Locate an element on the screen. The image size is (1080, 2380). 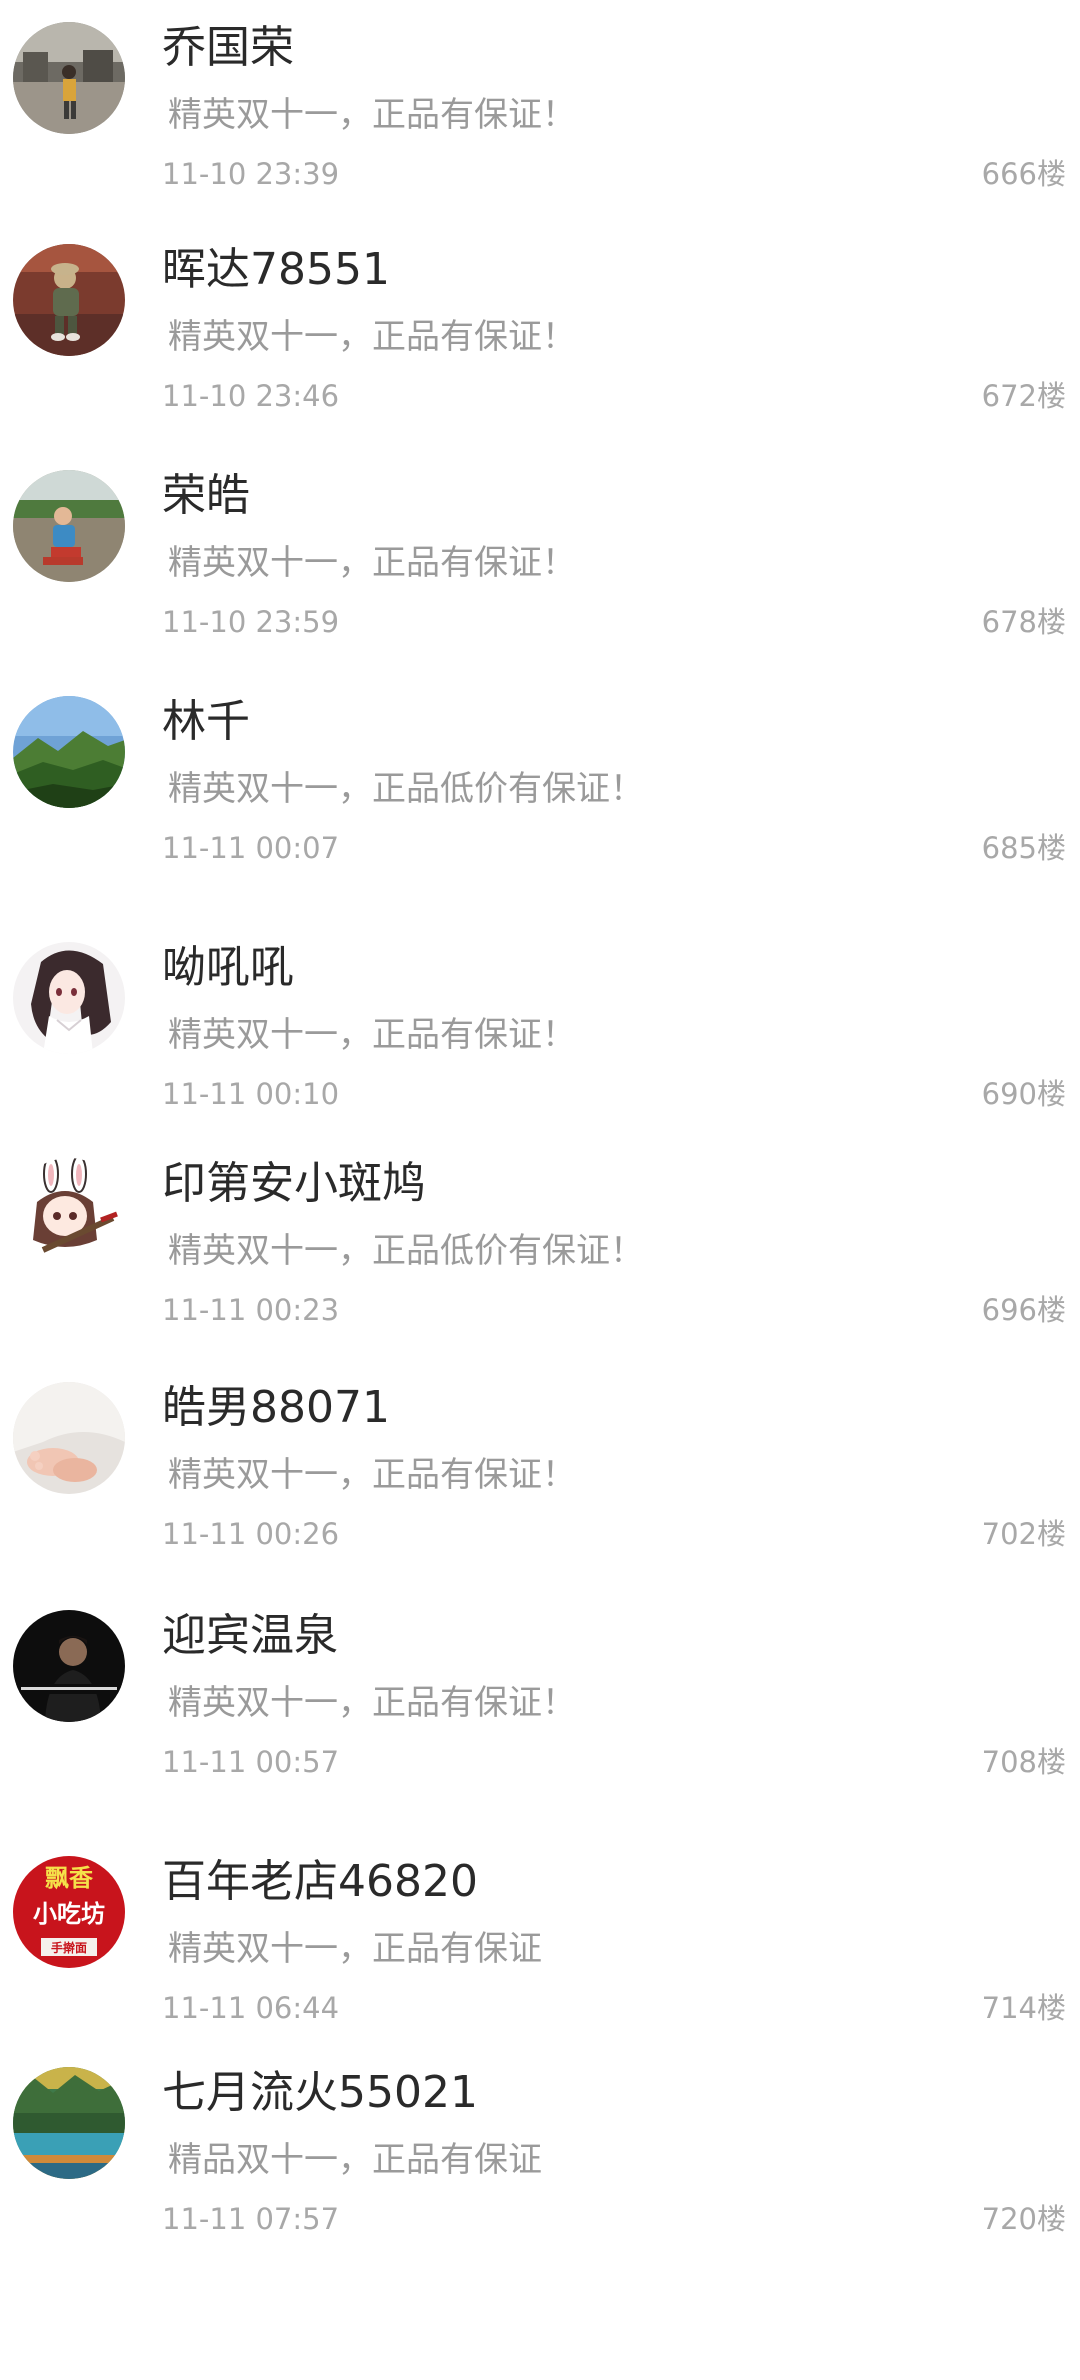
comment-item: 皓男88071 精英双十一，正品有保证！ 11-11 00:26 702楼 is located at coordinates (540, 1460).